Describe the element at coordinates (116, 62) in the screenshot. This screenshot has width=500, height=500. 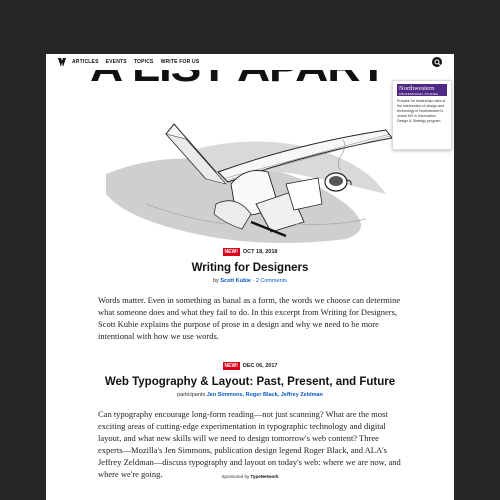
I see `nav-events: EVENTS` at that location.